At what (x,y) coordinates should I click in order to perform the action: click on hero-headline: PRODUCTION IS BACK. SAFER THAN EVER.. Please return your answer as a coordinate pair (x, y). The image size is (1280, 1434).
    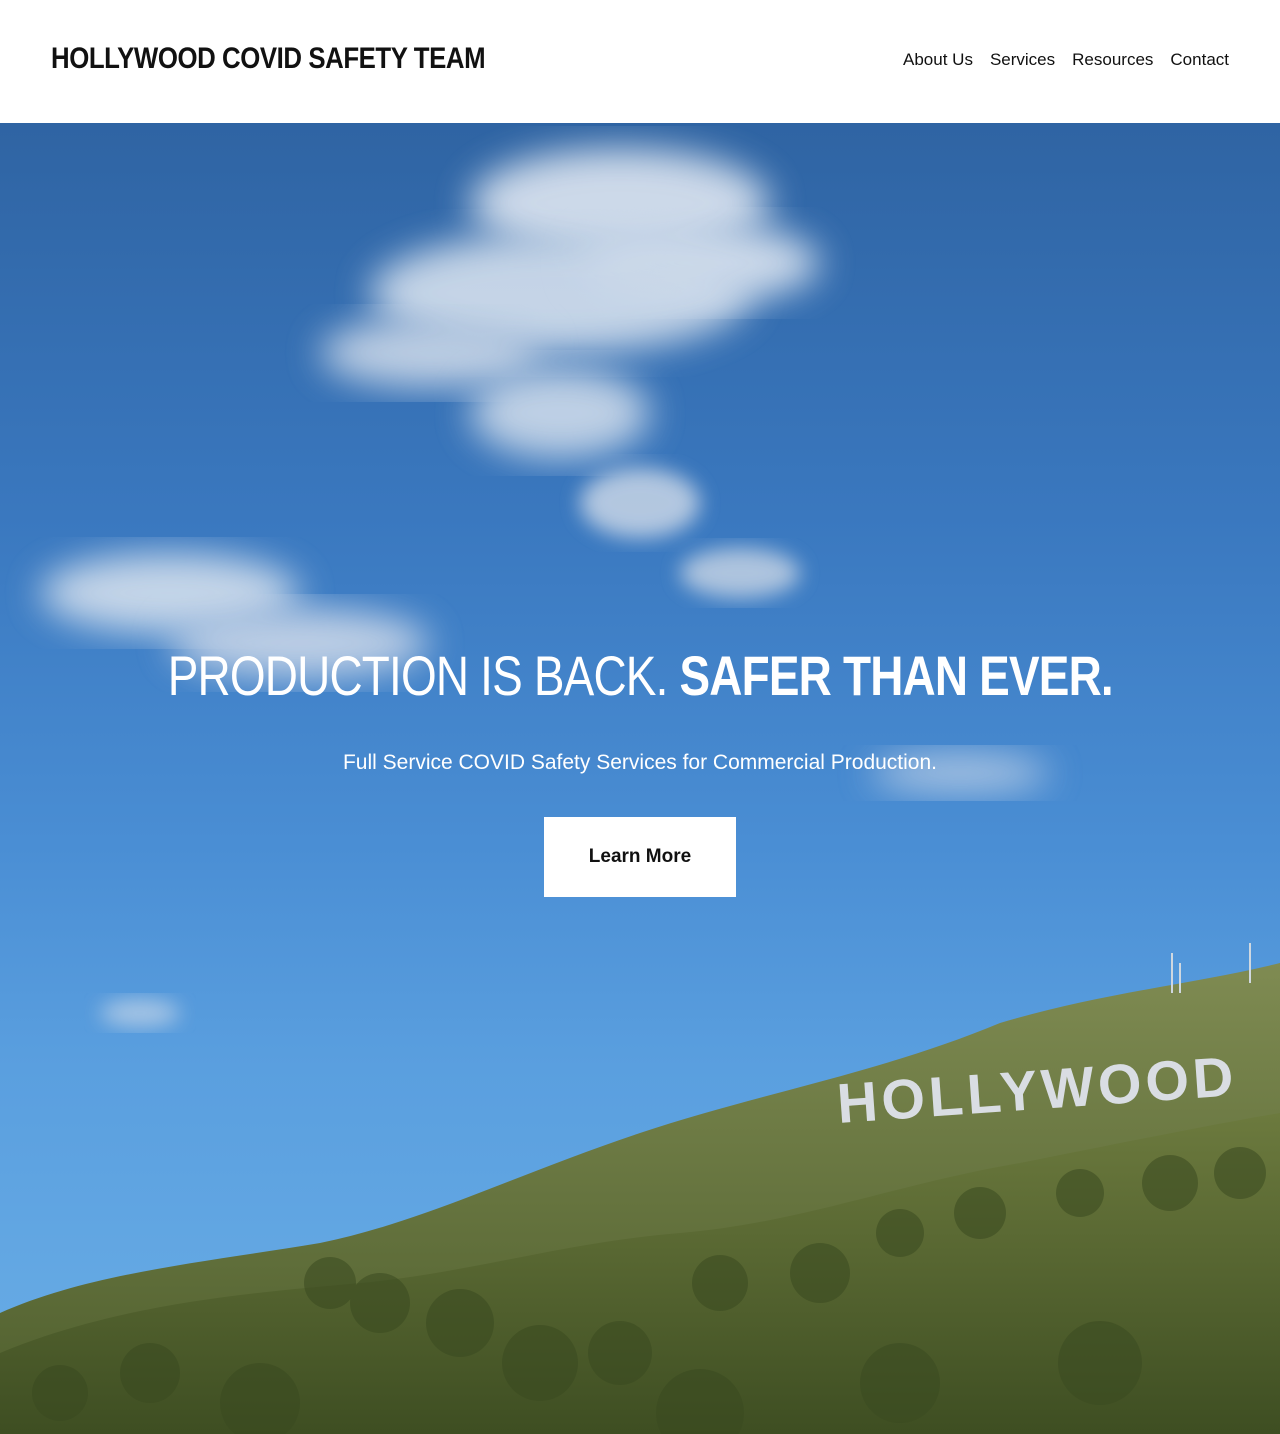
    Looking at the image, I should click on (640, 675).